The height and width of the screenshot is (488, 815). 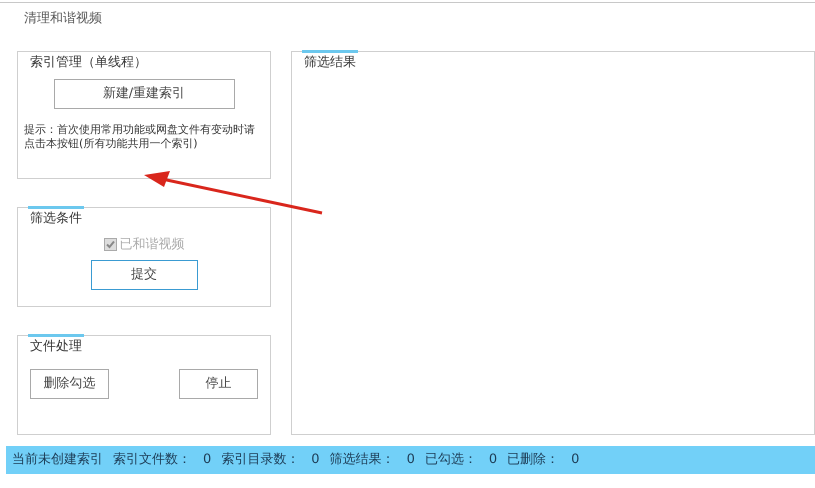 What do you see at coordinates (218, 383) in the screenshot?
I see `stop-button: 停止` at bounding box center [218, 383].